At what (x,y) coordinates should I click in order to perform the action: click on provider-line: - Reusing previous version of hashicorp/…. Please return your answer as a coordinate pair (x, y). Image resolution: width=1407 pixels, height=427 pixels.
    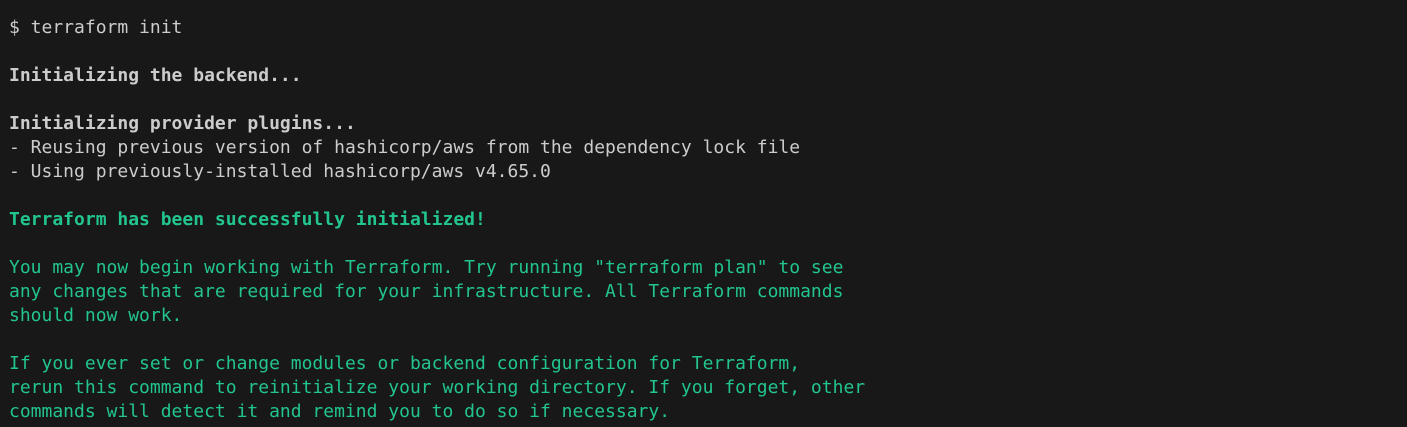
    Looking at the image, I should click on (405, 147).